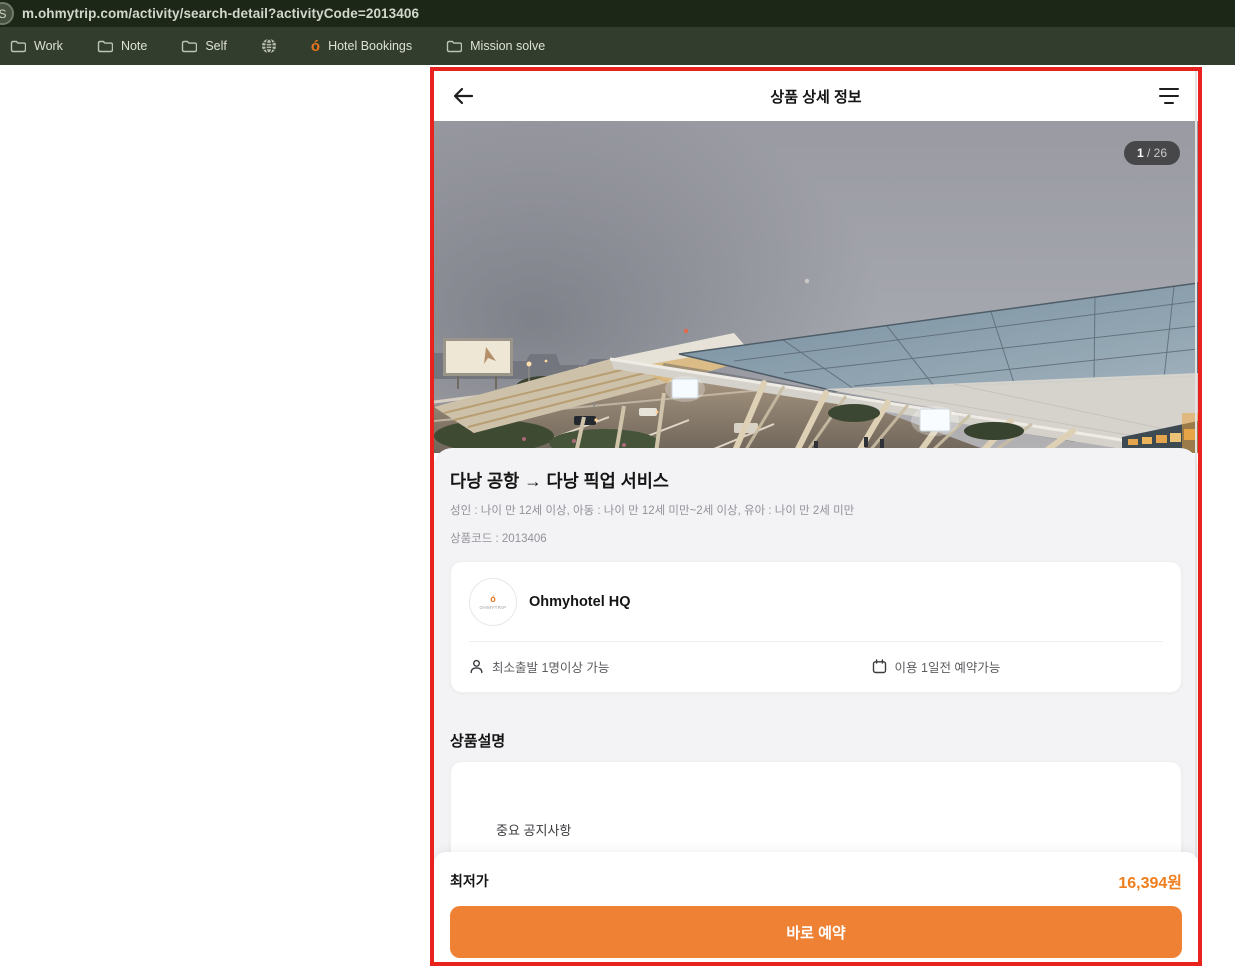  I want to click on lead-time-info: 이용 1일전 예약가능, so click(936, 666).